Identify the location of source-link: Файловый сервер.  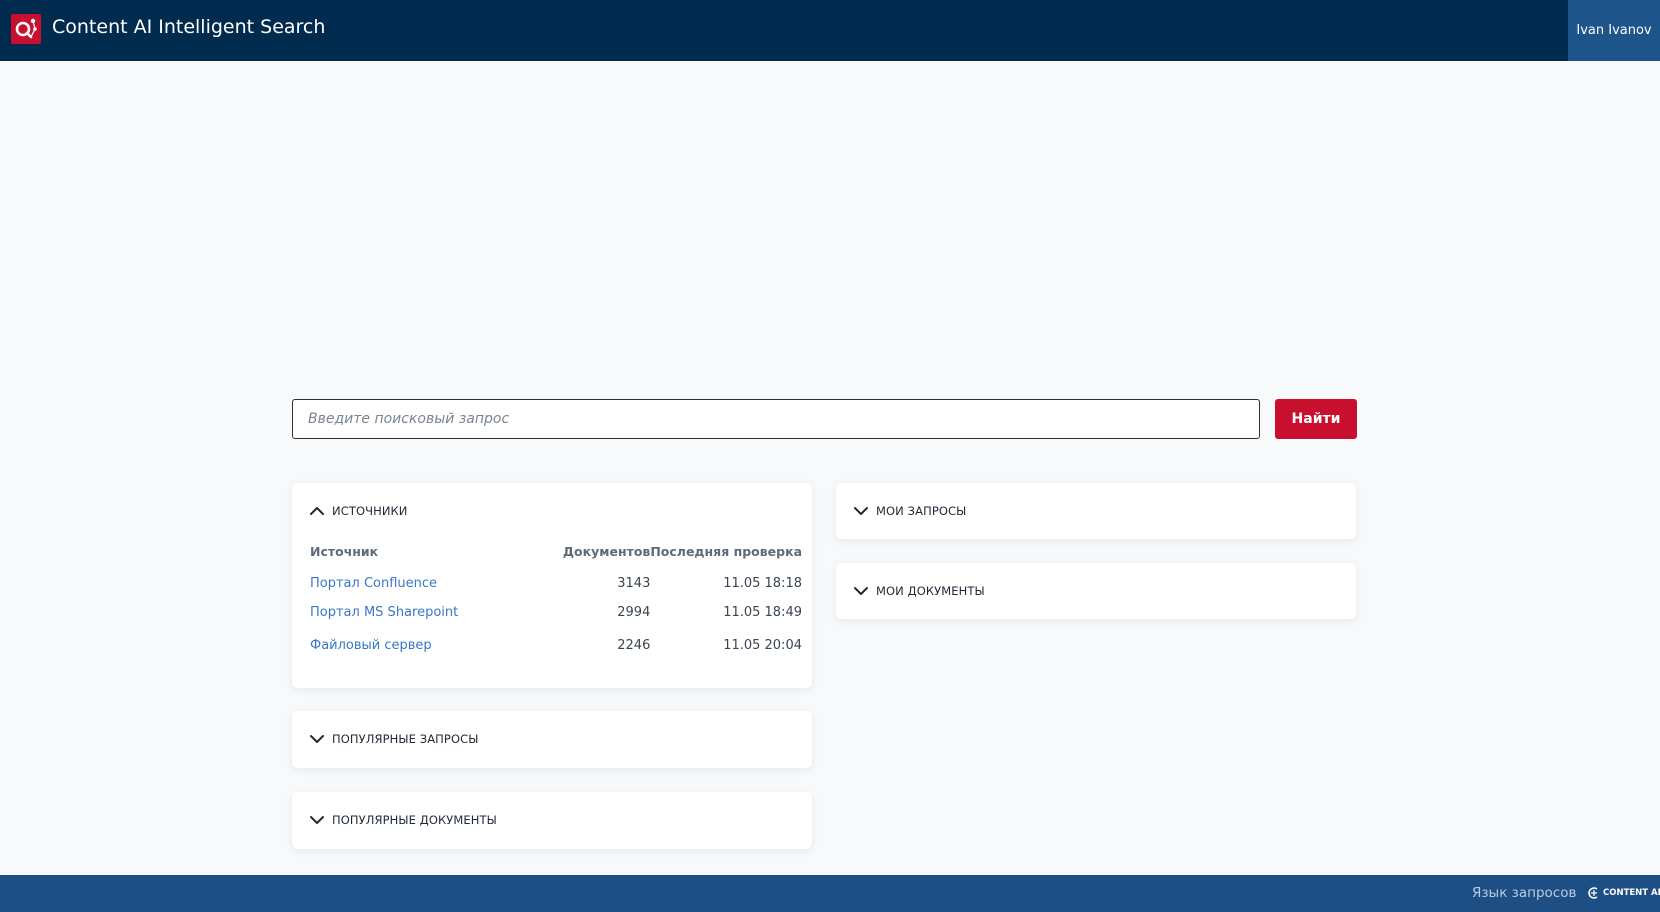
(371, 645).